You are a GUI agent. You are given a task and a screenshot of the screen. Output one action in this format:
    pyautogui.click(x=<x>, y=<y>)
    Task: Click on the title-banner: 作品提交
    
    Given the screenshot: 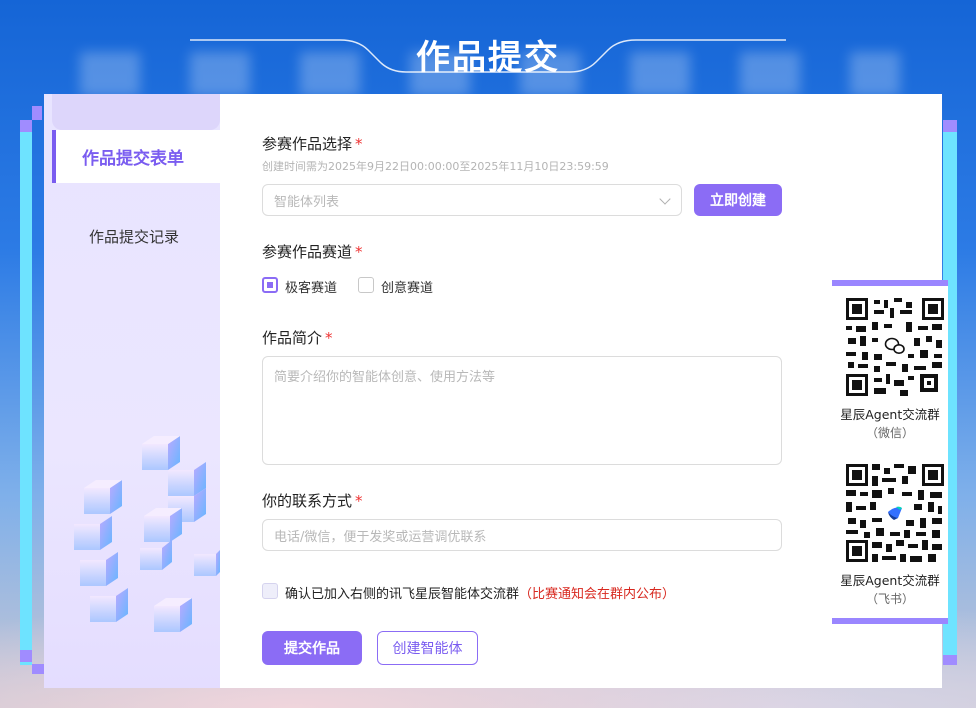 What is the action you would take?
    pyautogui.click(x=488, y=48)
    